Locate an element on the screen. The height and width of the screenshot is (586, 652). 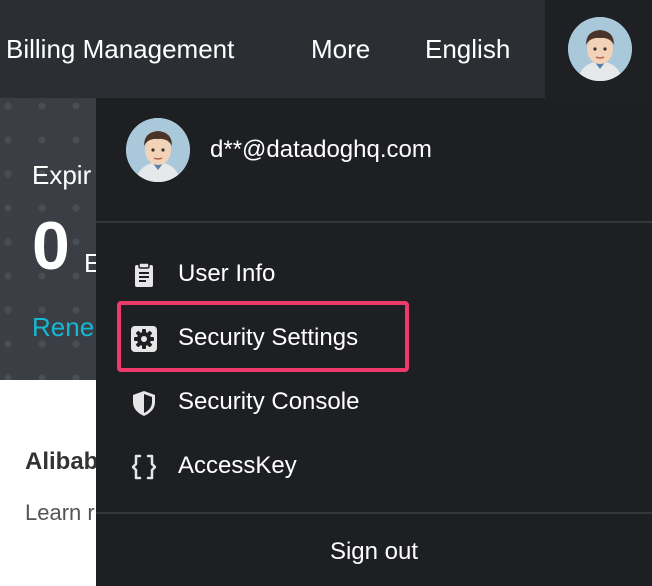
avatar is located at coordinates (600, 49).